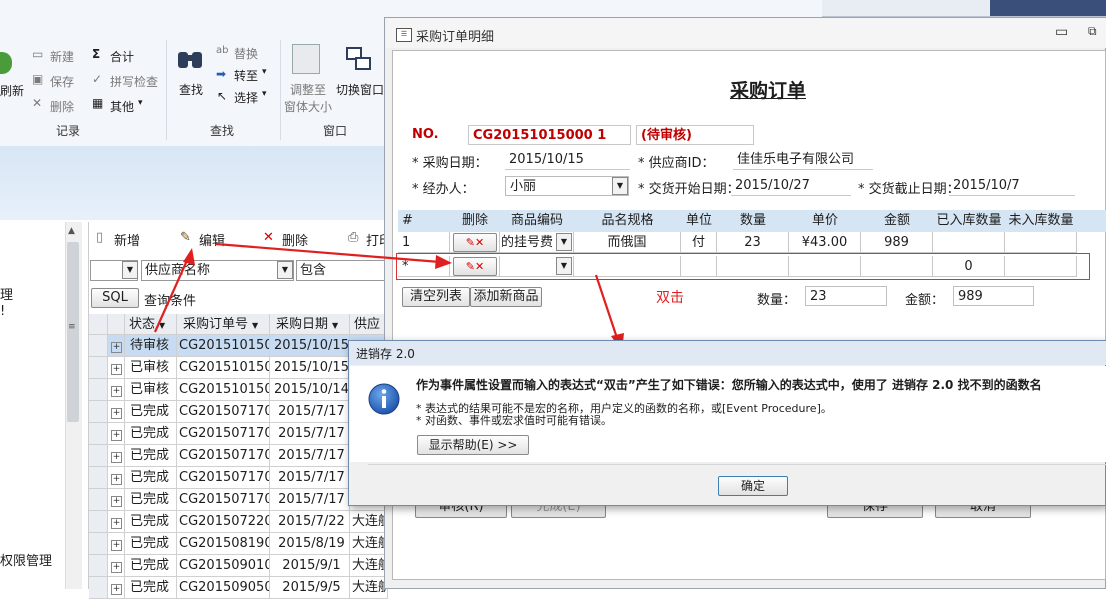 The height and width of the screenshot is (599, 1106). Describe the element at coordinates (473, 445) in the screenshot. I see `show-help-button: 显示帮助(E) >>` at that location.